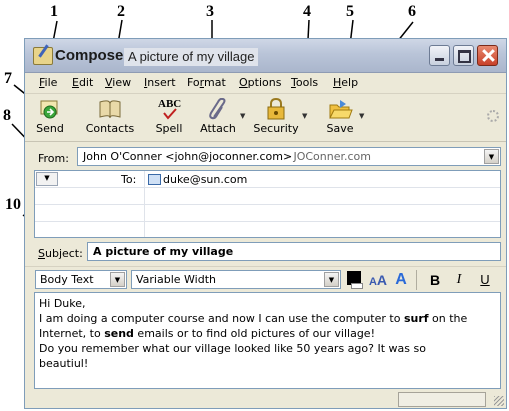 This screenshot has width=509, height=411. I want to click on menu-format: Format, so click(206, 82).